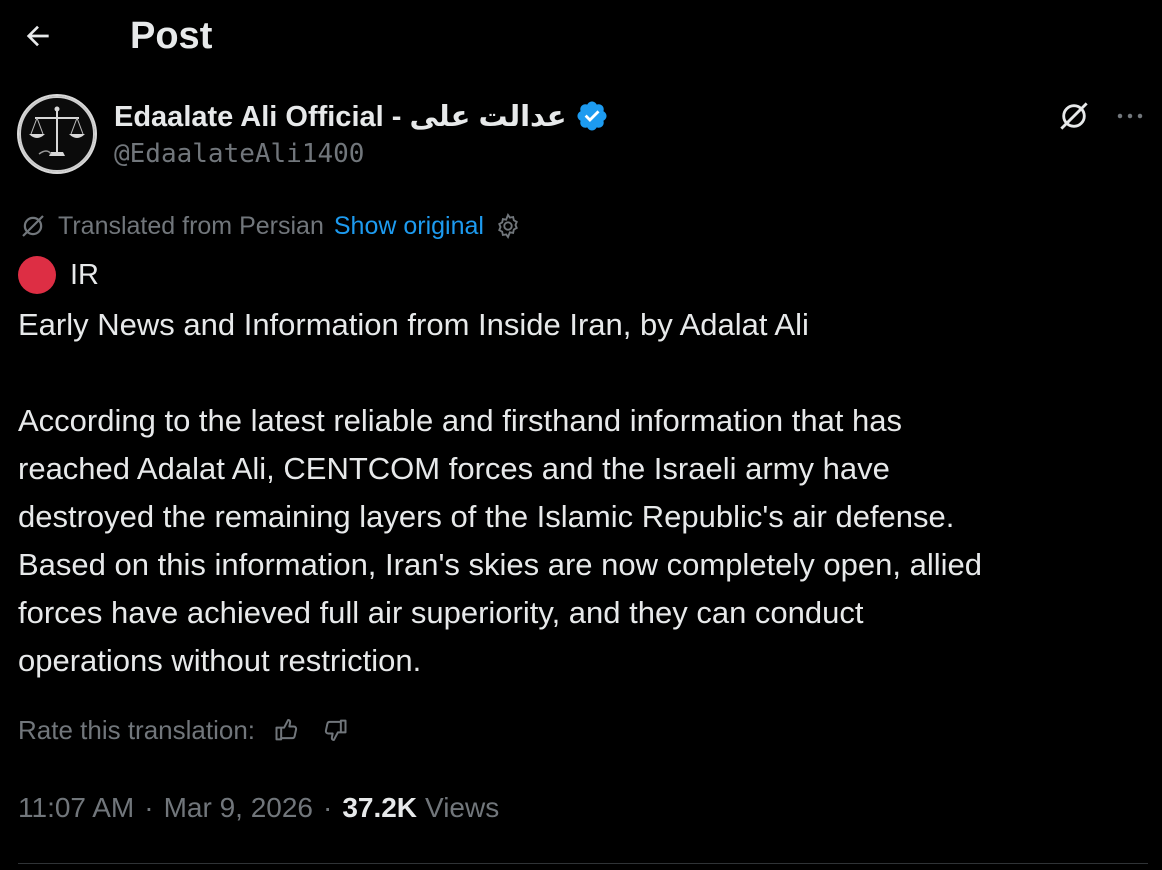 Image resolution: width=1162 pixels, height=870 pixels. I want to click on translation-notice: Translated from Persian Show original, so click(270, 226).